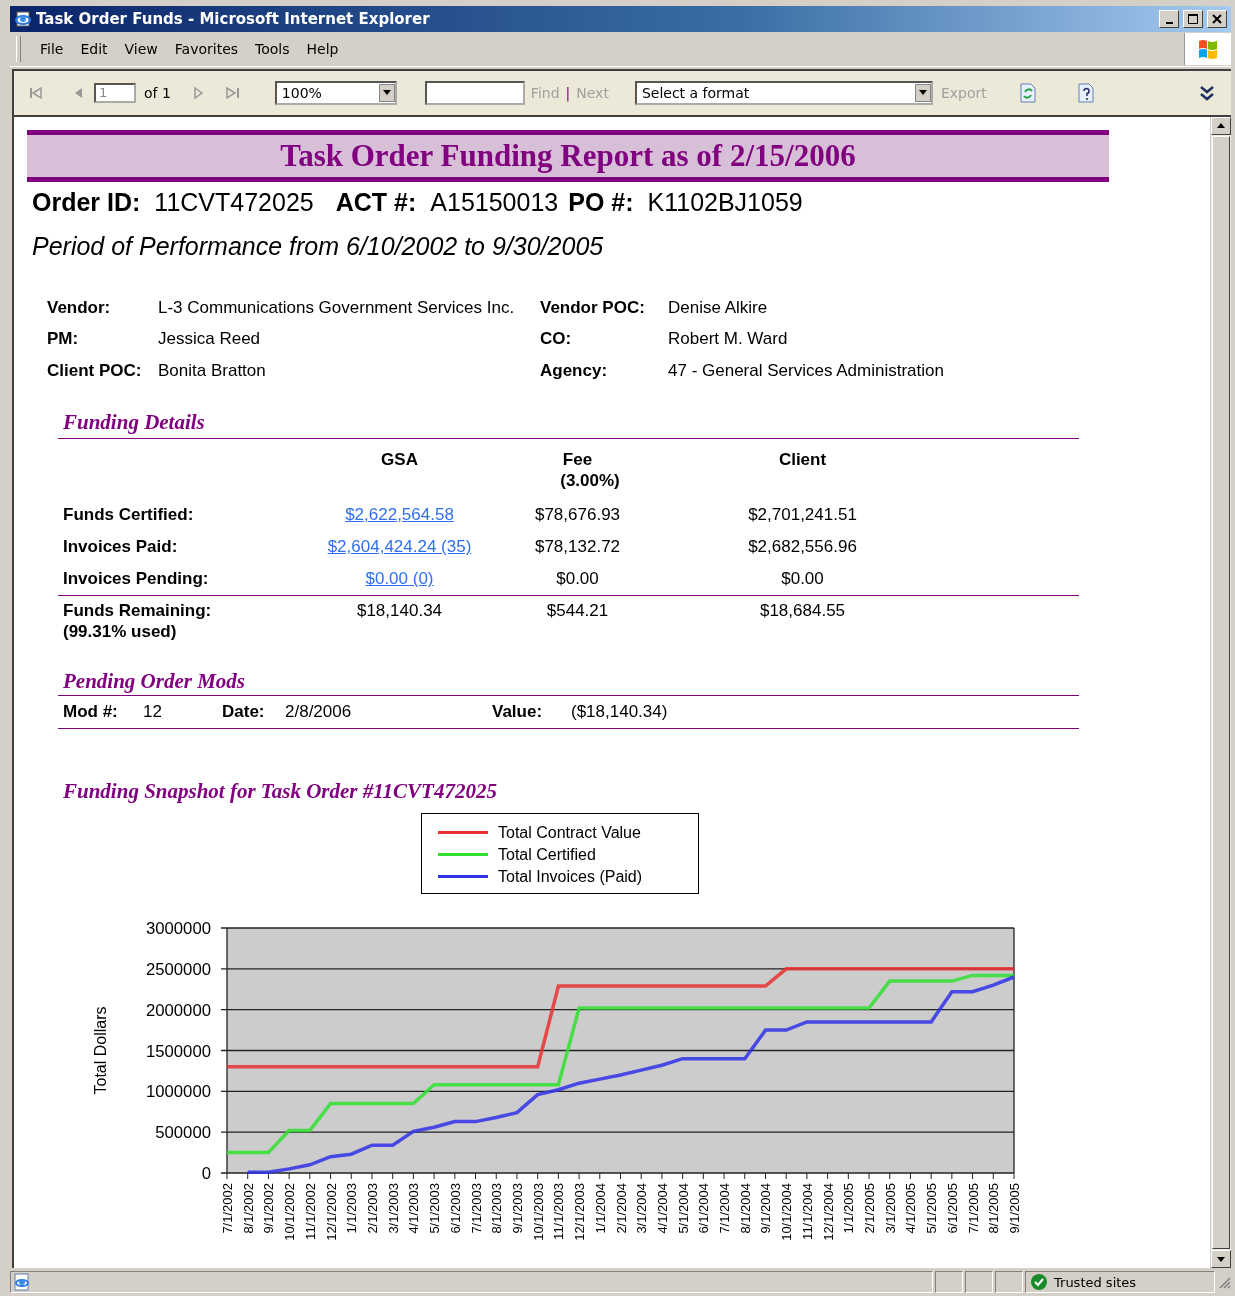 The height and width of the screenshot is (1296, 1235). What do you see at coordinates (1095, 1282) in the screenshot?
I see `security-zone: Trusted sites` at bounding box center [1095, 1282].